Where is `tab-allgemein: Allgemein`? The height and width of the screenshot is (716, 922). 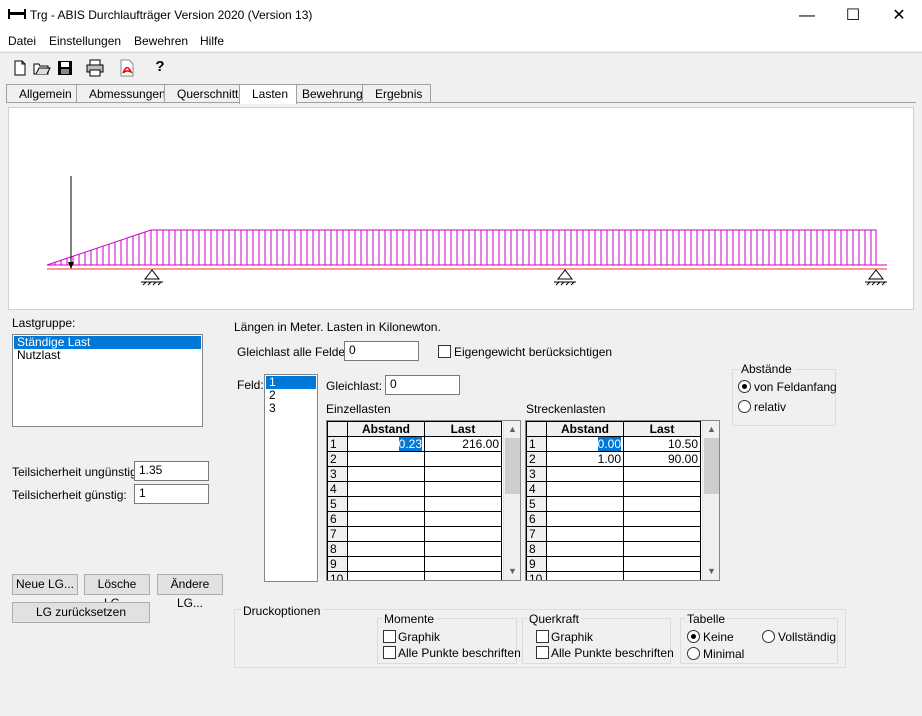
tab-allgemein: Allgemein is located at coordinates (43, 93).